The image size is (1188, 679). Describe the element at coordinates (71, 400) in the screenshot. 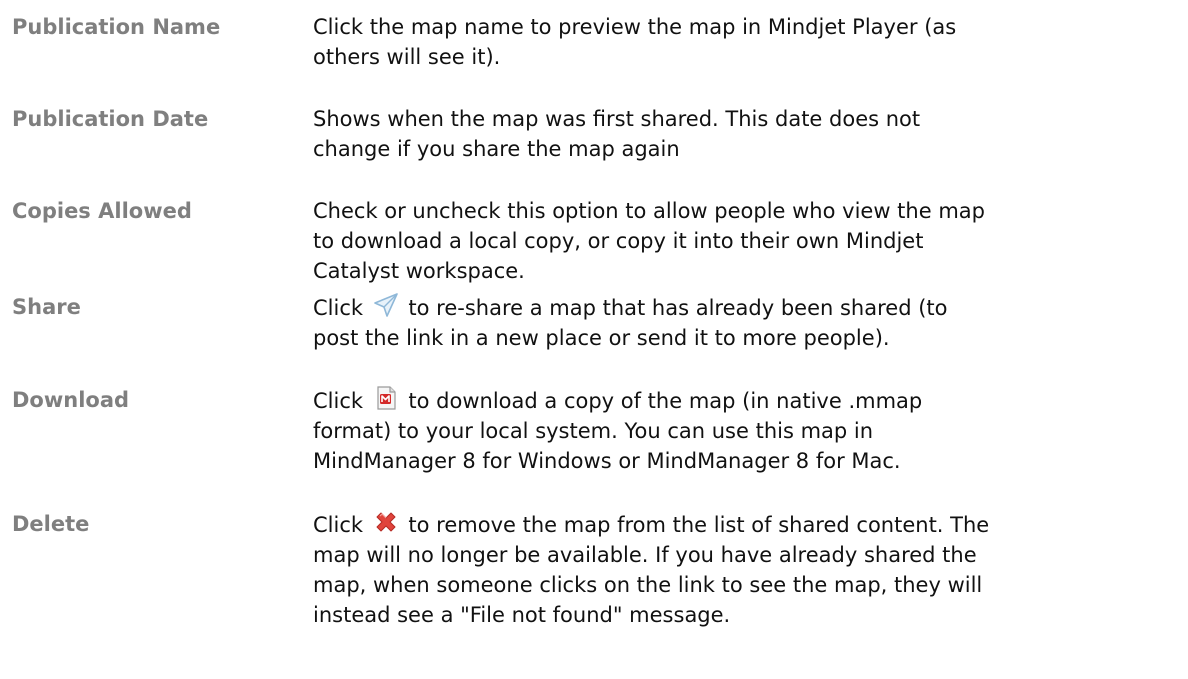

I see `term-download: Download` at that location.